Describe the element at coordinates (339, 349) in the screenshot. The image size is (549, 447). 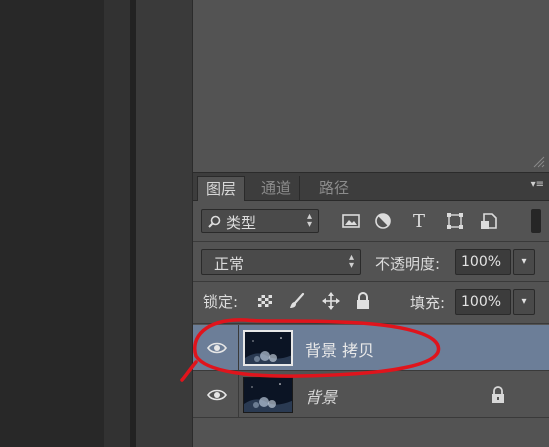
I see `layer-name: 背景 拷贝` at that location.